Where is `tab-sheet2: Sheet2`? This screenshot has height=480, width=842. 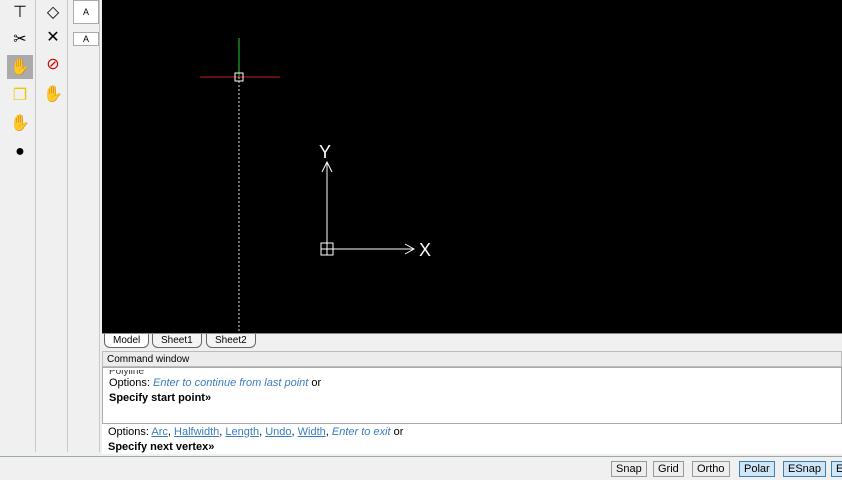
tab-sheet2: Sheet2 is located at coordinates (231, 341).